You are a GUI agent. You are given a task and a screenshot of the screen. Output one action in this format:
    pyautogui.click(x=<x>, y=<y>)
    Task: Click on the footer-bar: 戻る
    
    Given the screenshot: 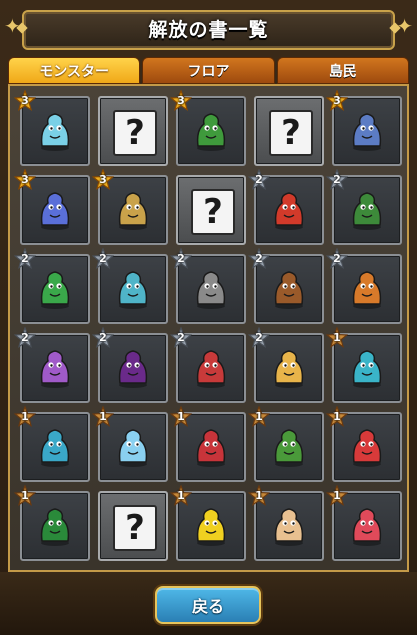 What is the action you would take?
    pyautogui.click(x=208, y=603)
    